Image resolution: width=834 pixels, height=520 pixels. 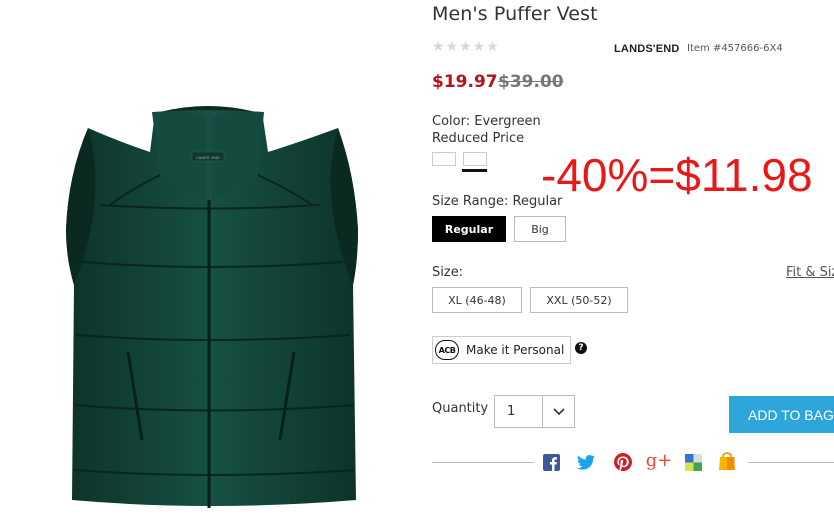 I want to click on size-xl-button: XL (46-48), so click(x=477, y=300).